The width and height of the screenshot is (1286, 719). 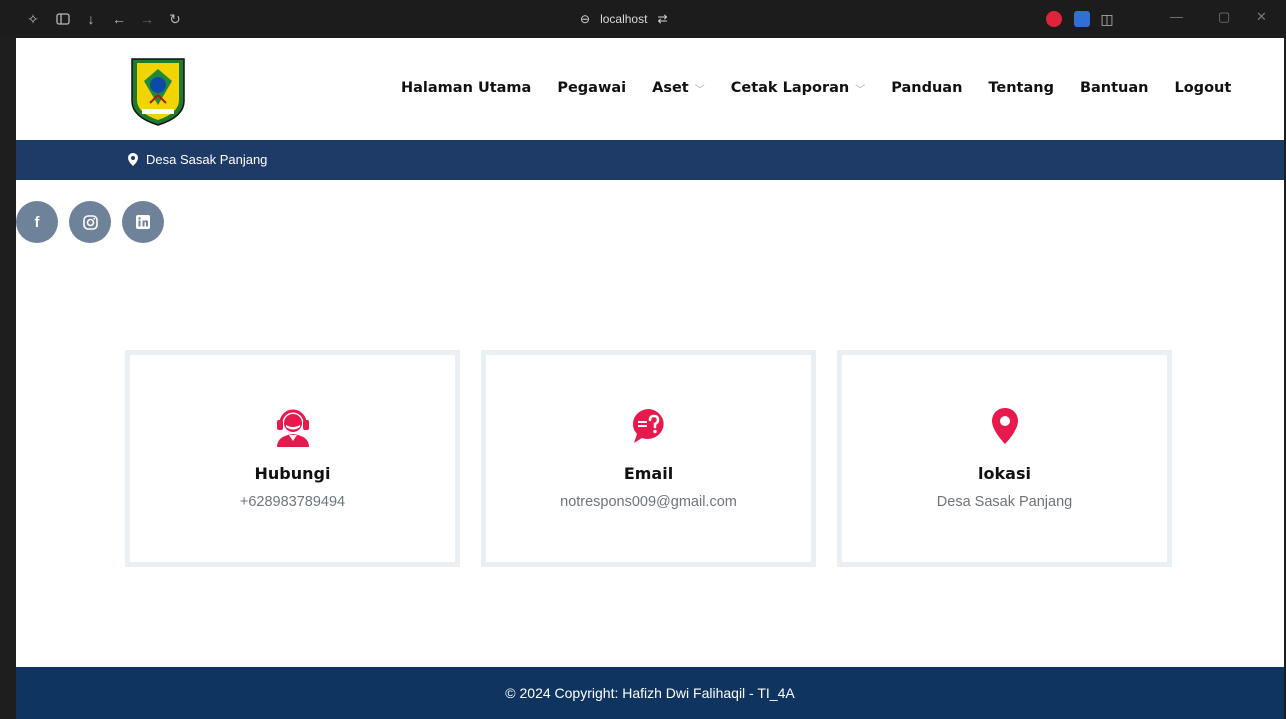 I want to click on chat-question-icon, so click(x=648, y=426).